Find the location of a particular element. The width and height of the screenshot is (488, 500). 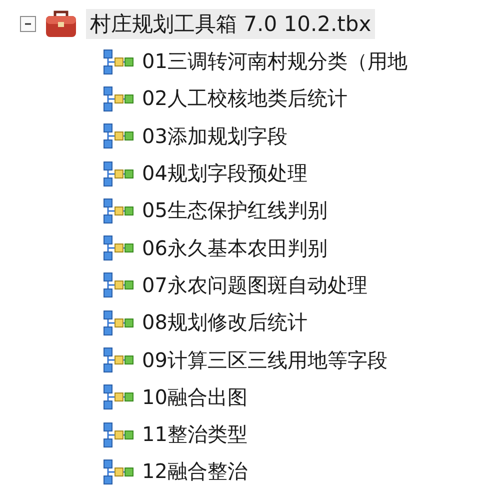

model-label: 05生态保护红线判别 is located at coordinates (235, 210).